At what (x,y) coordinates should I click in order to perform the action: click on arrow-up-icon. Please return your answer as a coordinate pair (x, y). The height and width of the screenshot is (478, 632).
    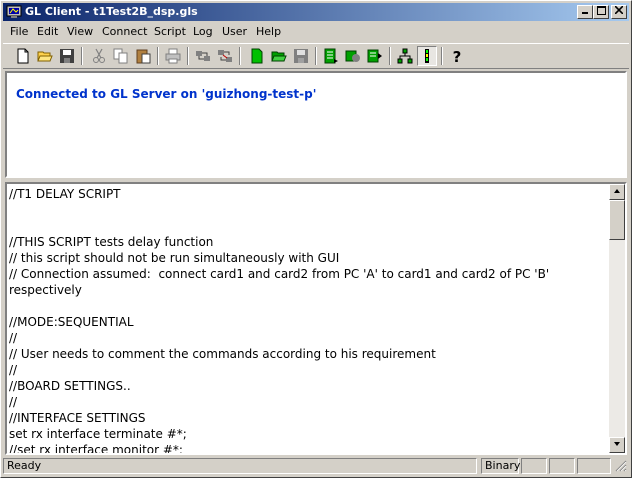
    Looking at the image, I should click on (617, 191).